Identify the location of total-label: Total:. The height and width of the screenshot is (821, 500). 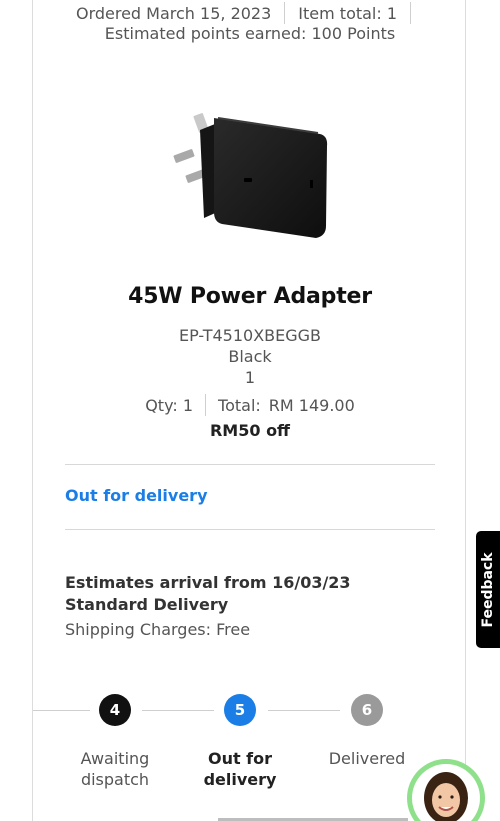
(239, 405).